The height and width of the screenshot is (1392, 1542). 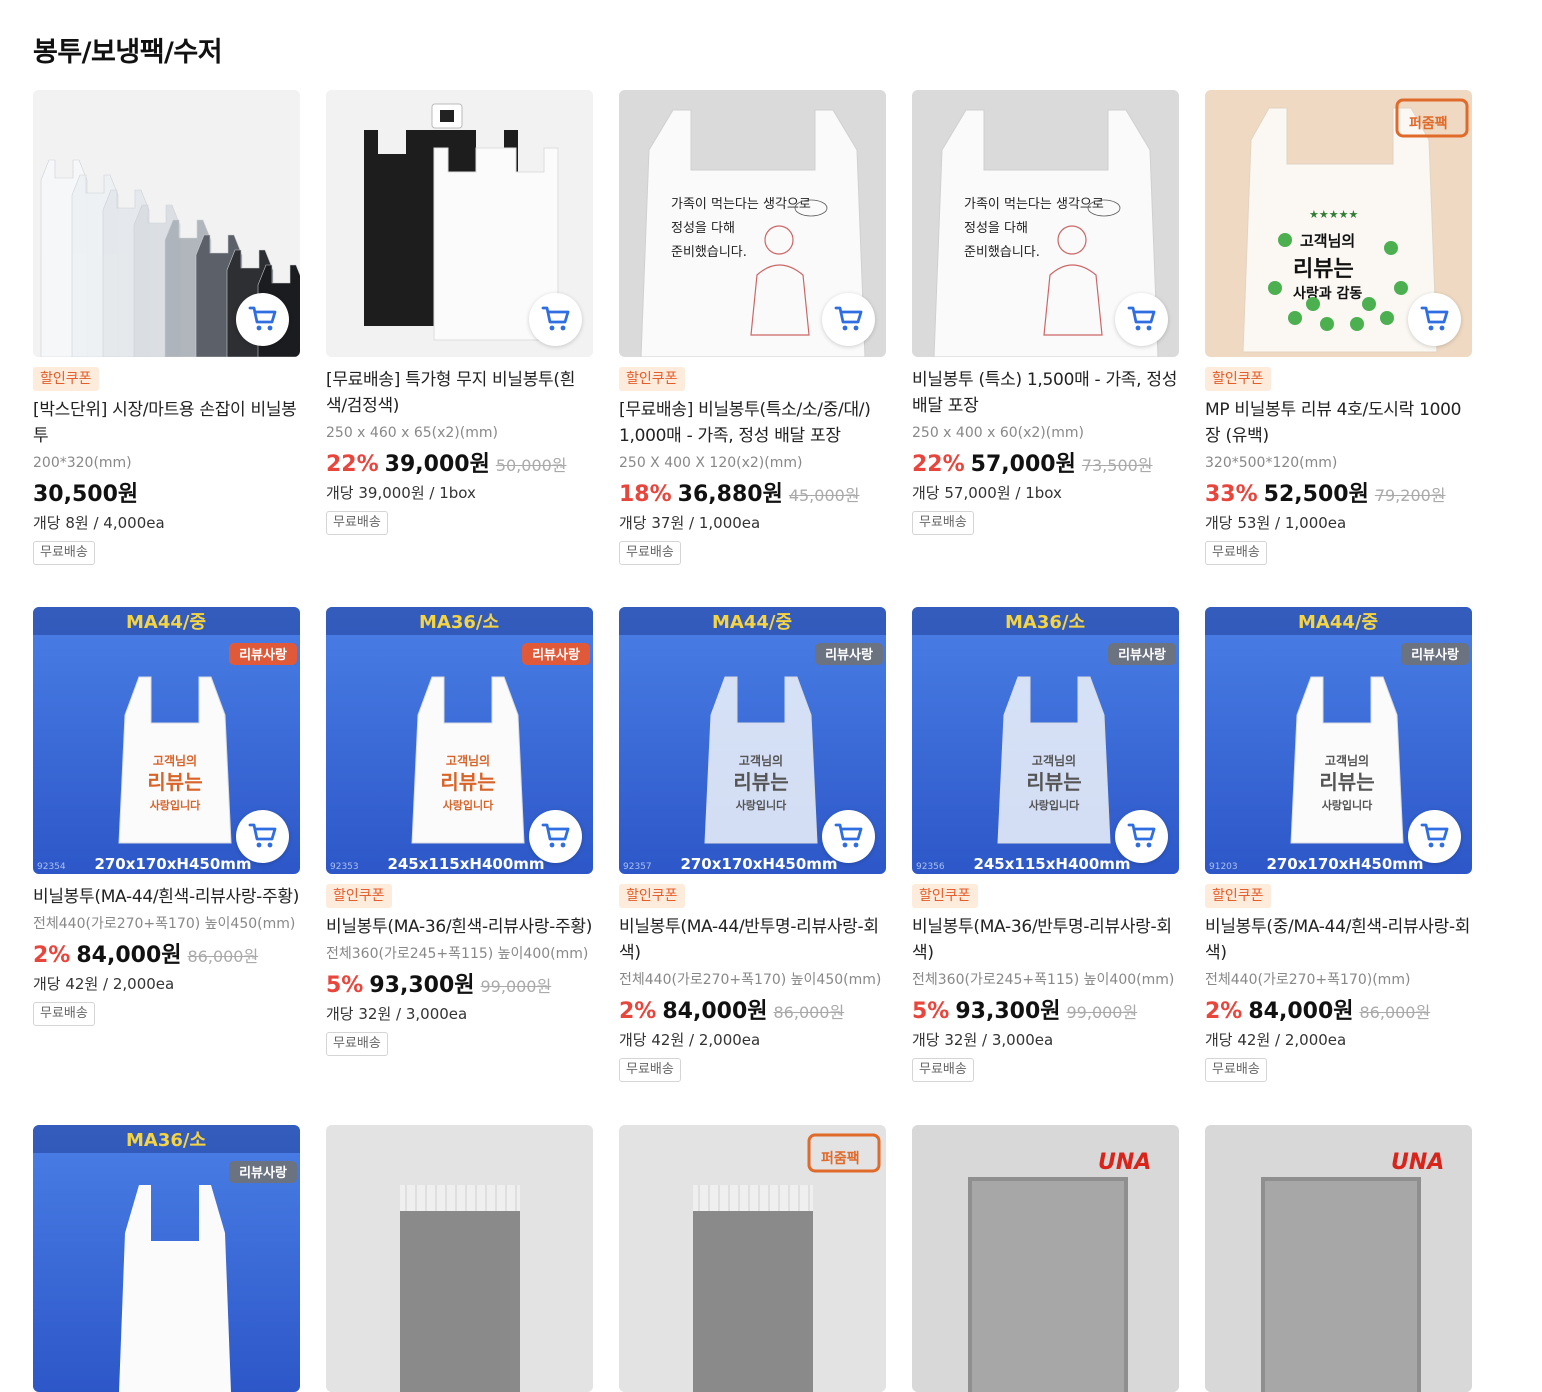 I want to click on product-photo: UNA, so click(x=1045, y=1258).